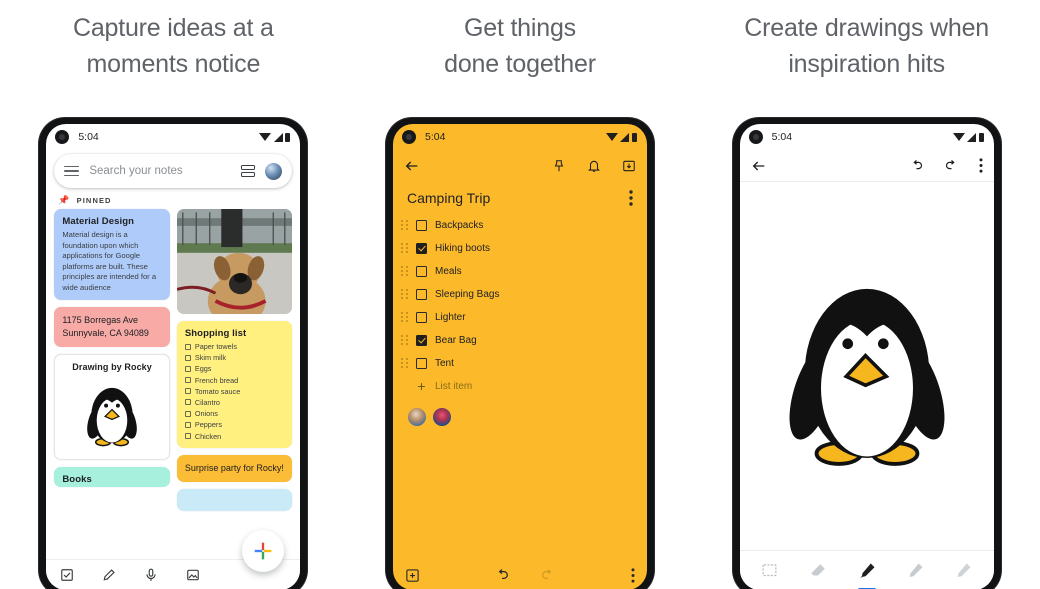 This screenshot has width=1040, height=589. I want to click on image-icon, so click(193, 575).